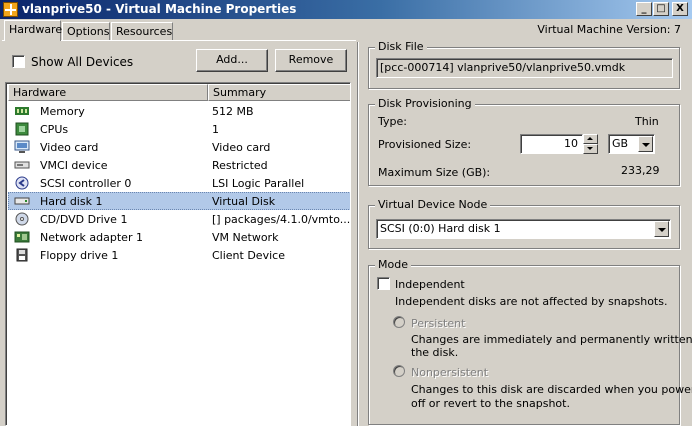 The width and height of the screenshot is (692, 426). I want to click on persistent-radio, so click(399, 322).